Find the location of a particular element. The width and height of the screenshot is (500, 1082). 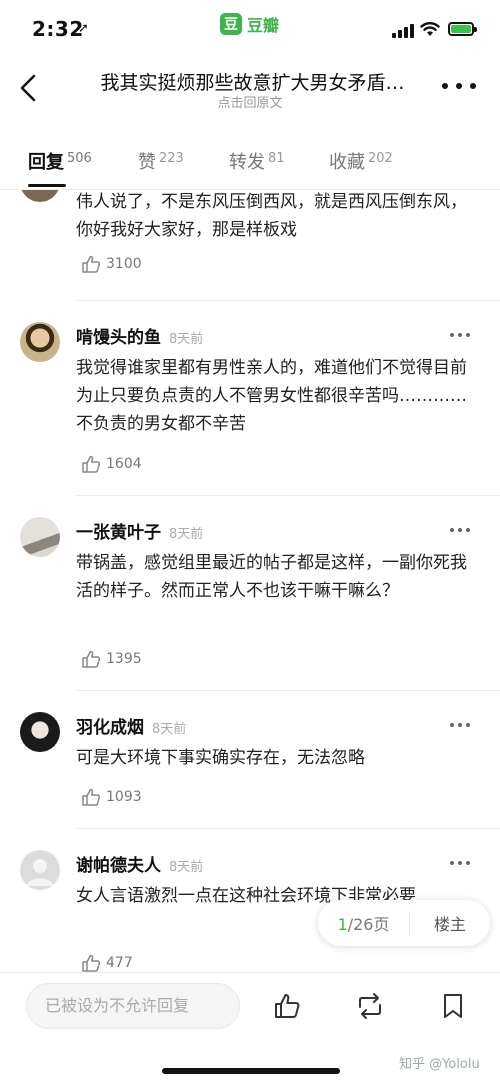

tab-label: 转发 is located at coordinates (247, 162).